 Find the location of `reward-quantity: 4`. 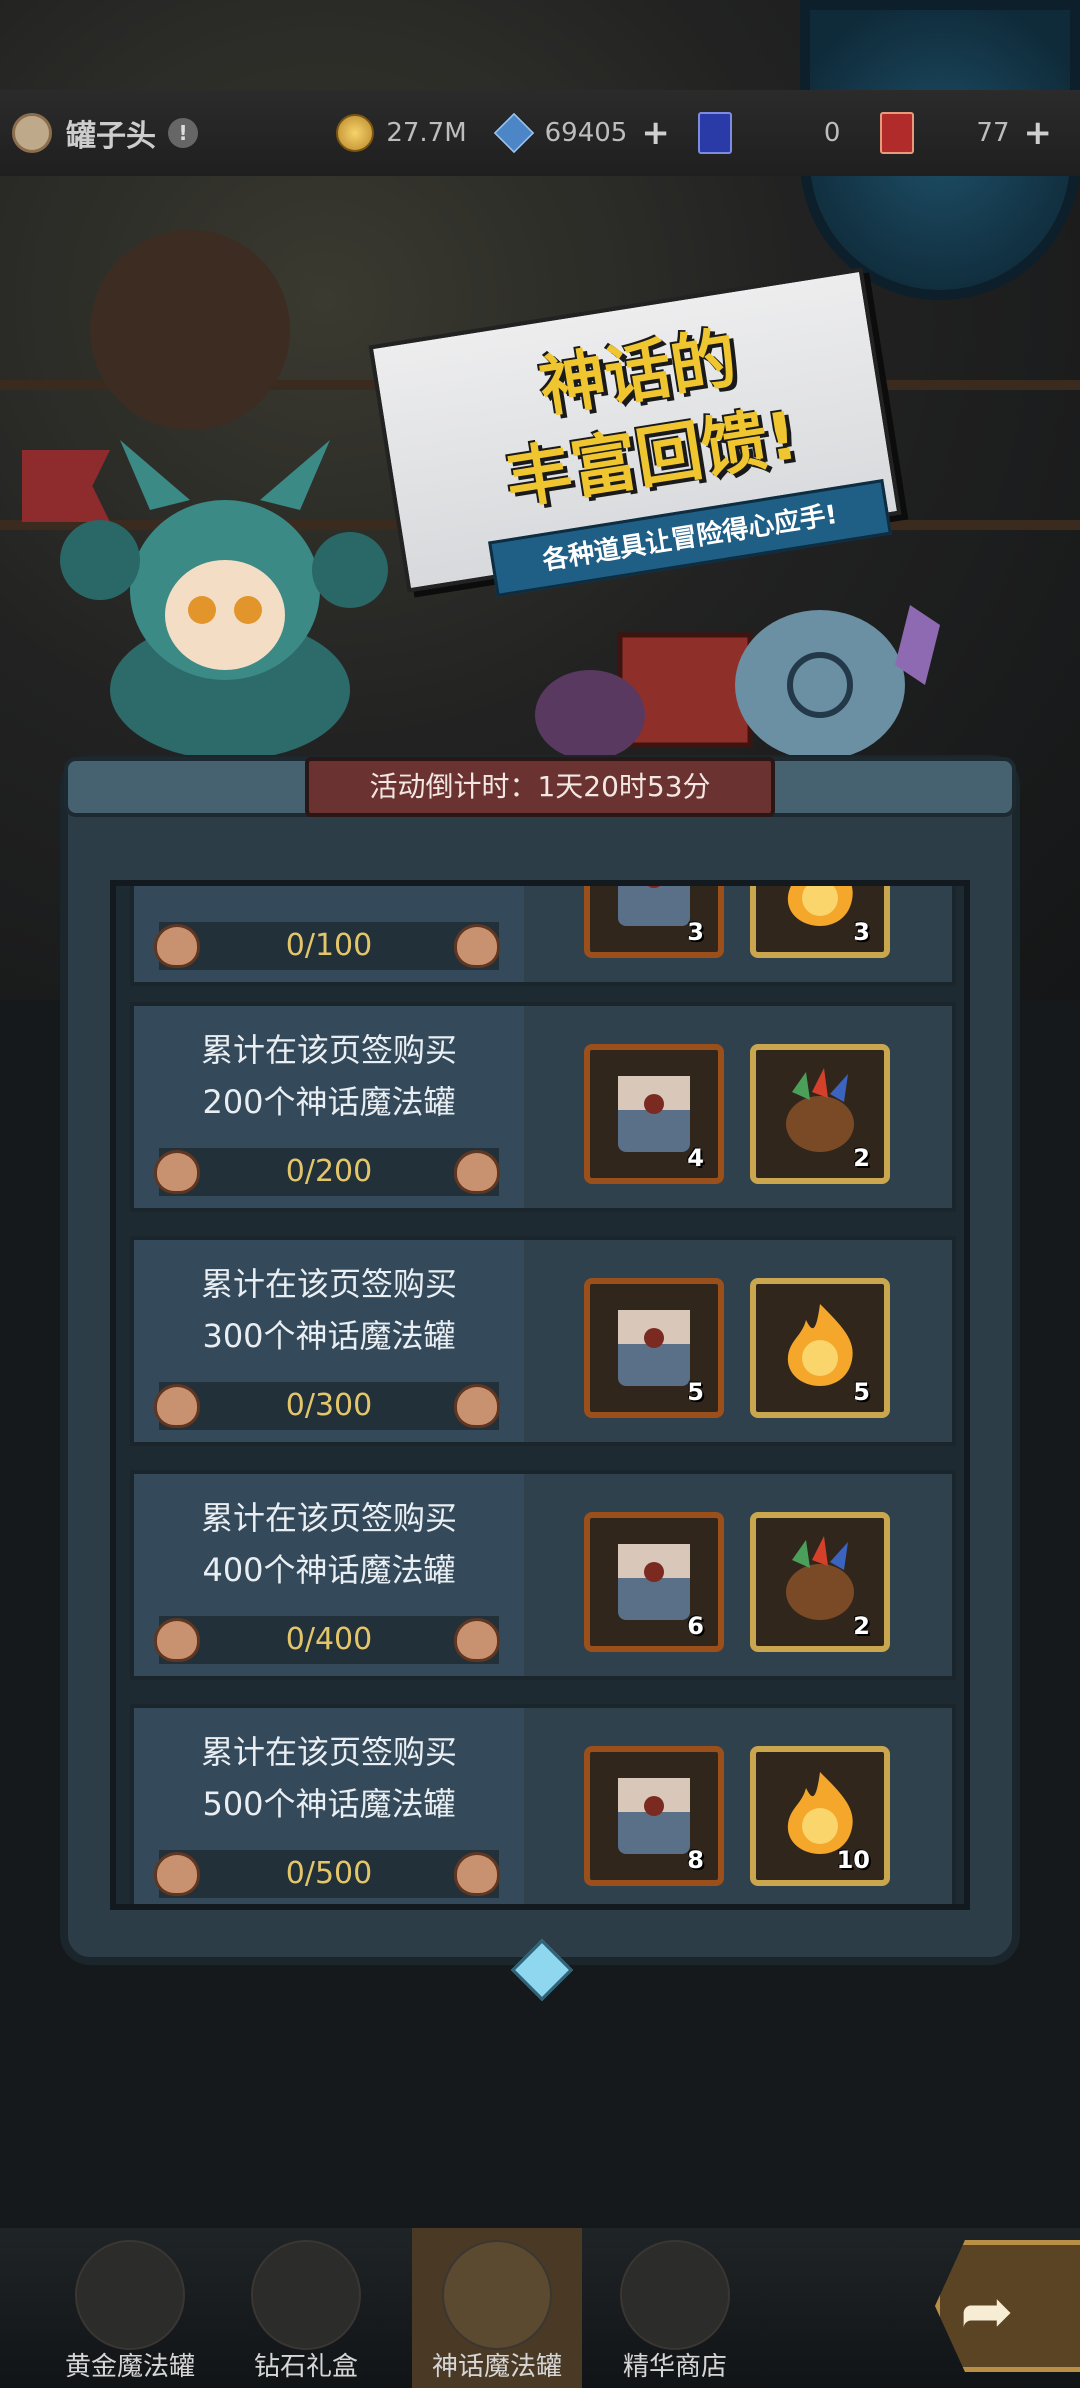

reward-quantity: 4 is located at coordinates (695, 1158).